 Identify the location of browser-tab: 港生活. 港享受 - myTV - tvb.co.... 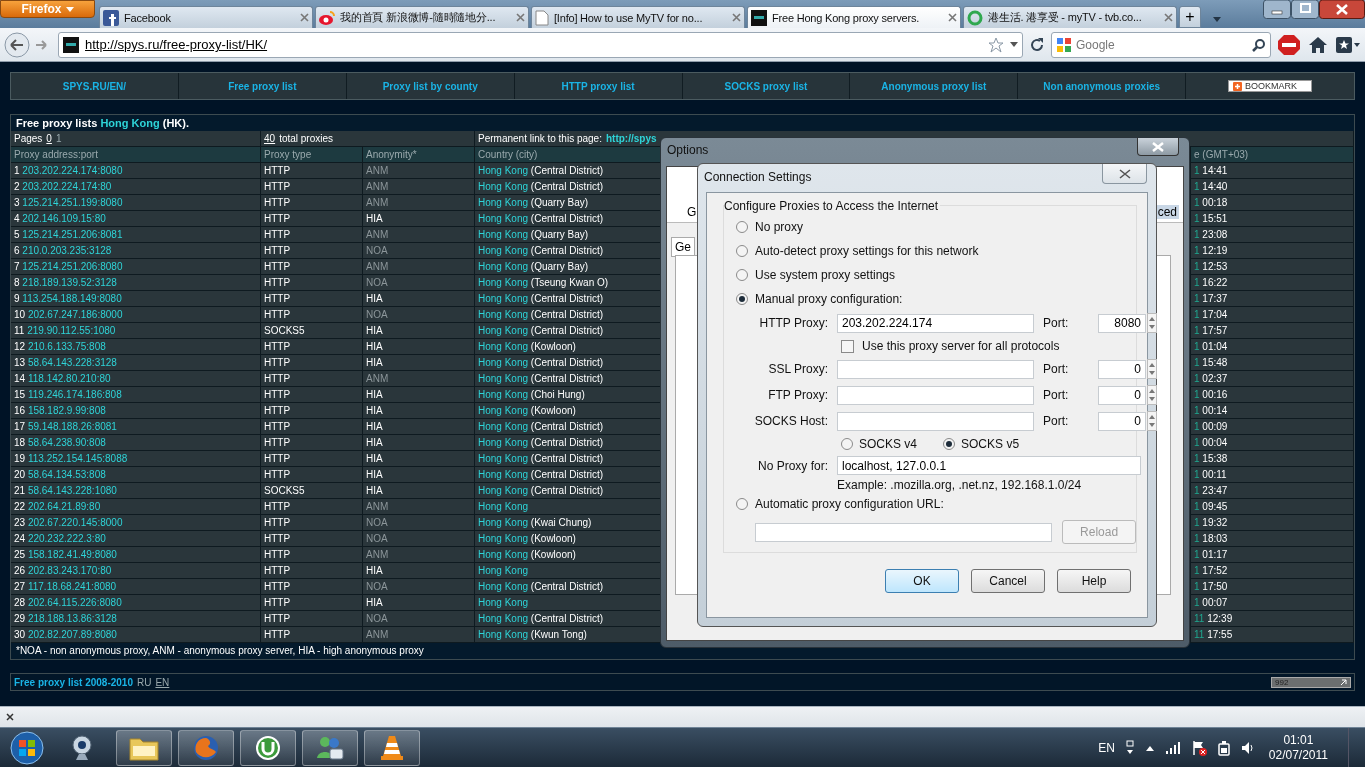
(1070, 17).